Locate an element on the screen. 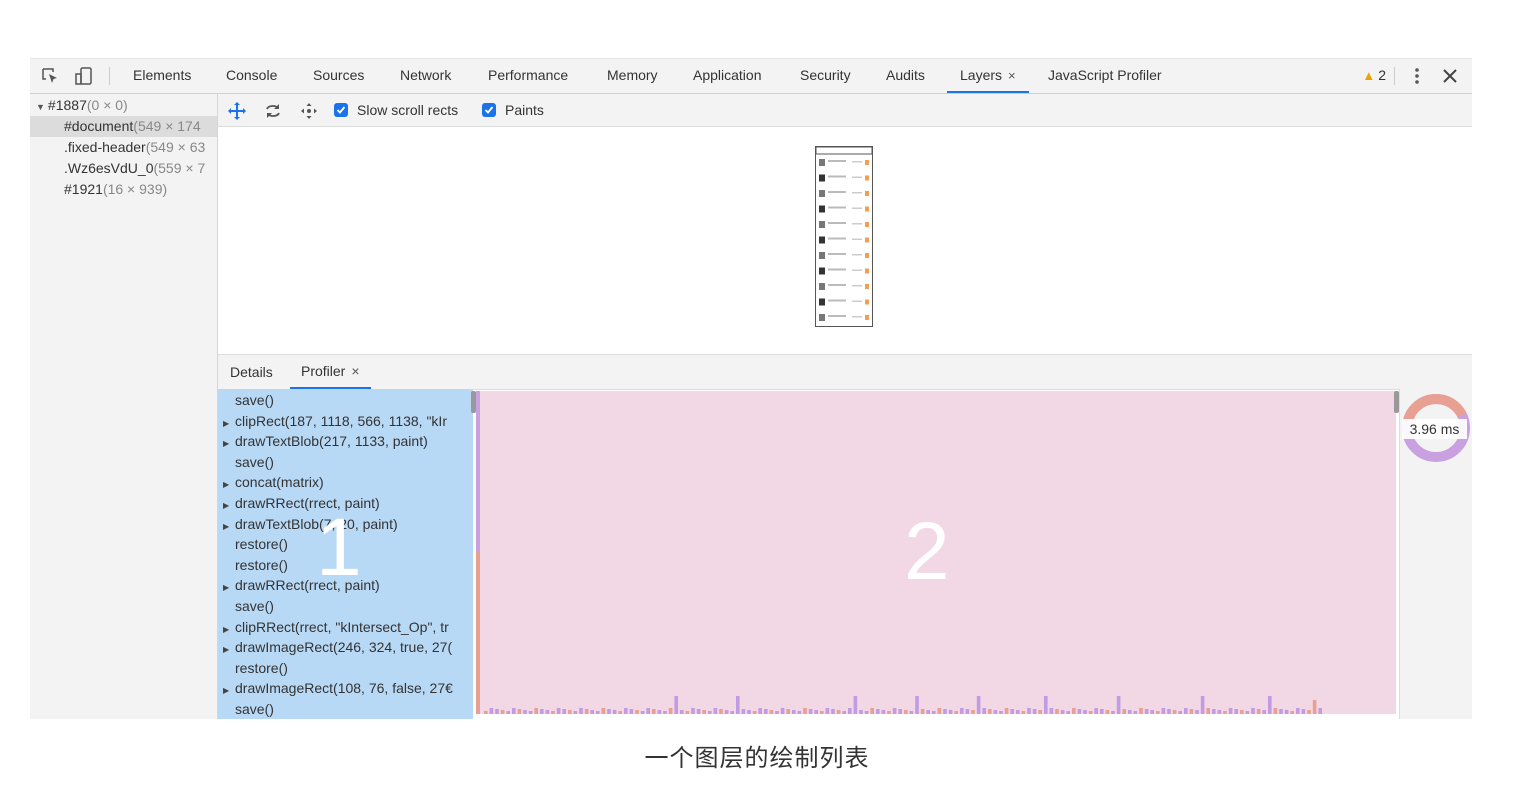 The height and width of the screenshot is (786, 1514). reset-transform-icon is located at coordinates (309, 111).